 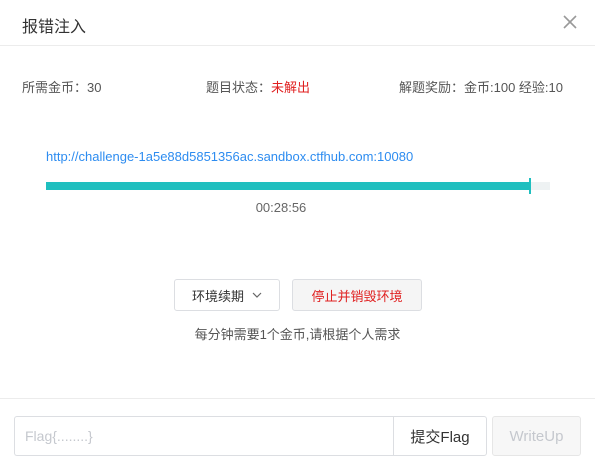 What do you see at coordinates (481, 87) in the screenshot?
I see `reward-label: 解题奖励：金币:100 经验:10` at bounding box center [481, 87].